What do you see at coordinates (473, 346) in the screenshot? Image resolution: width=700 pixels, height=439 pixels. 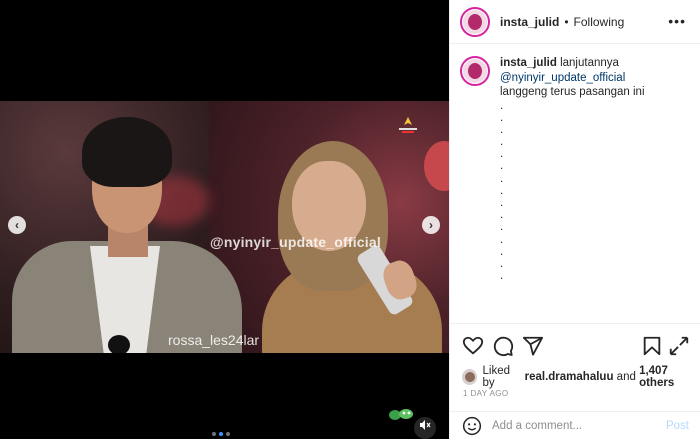 I see `heart-icon` at bounding box center [473, 346].